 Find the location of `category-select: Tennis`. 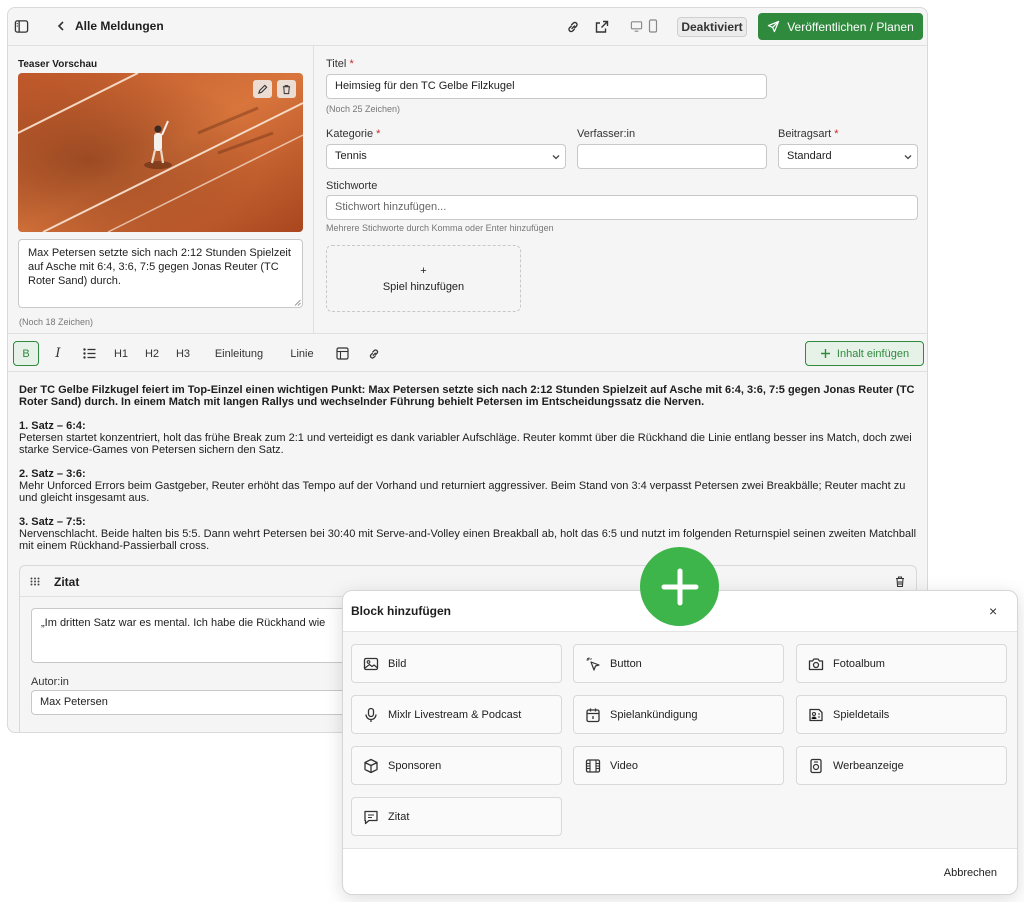

category-select: Tennis is located at coordinates (446, 156).